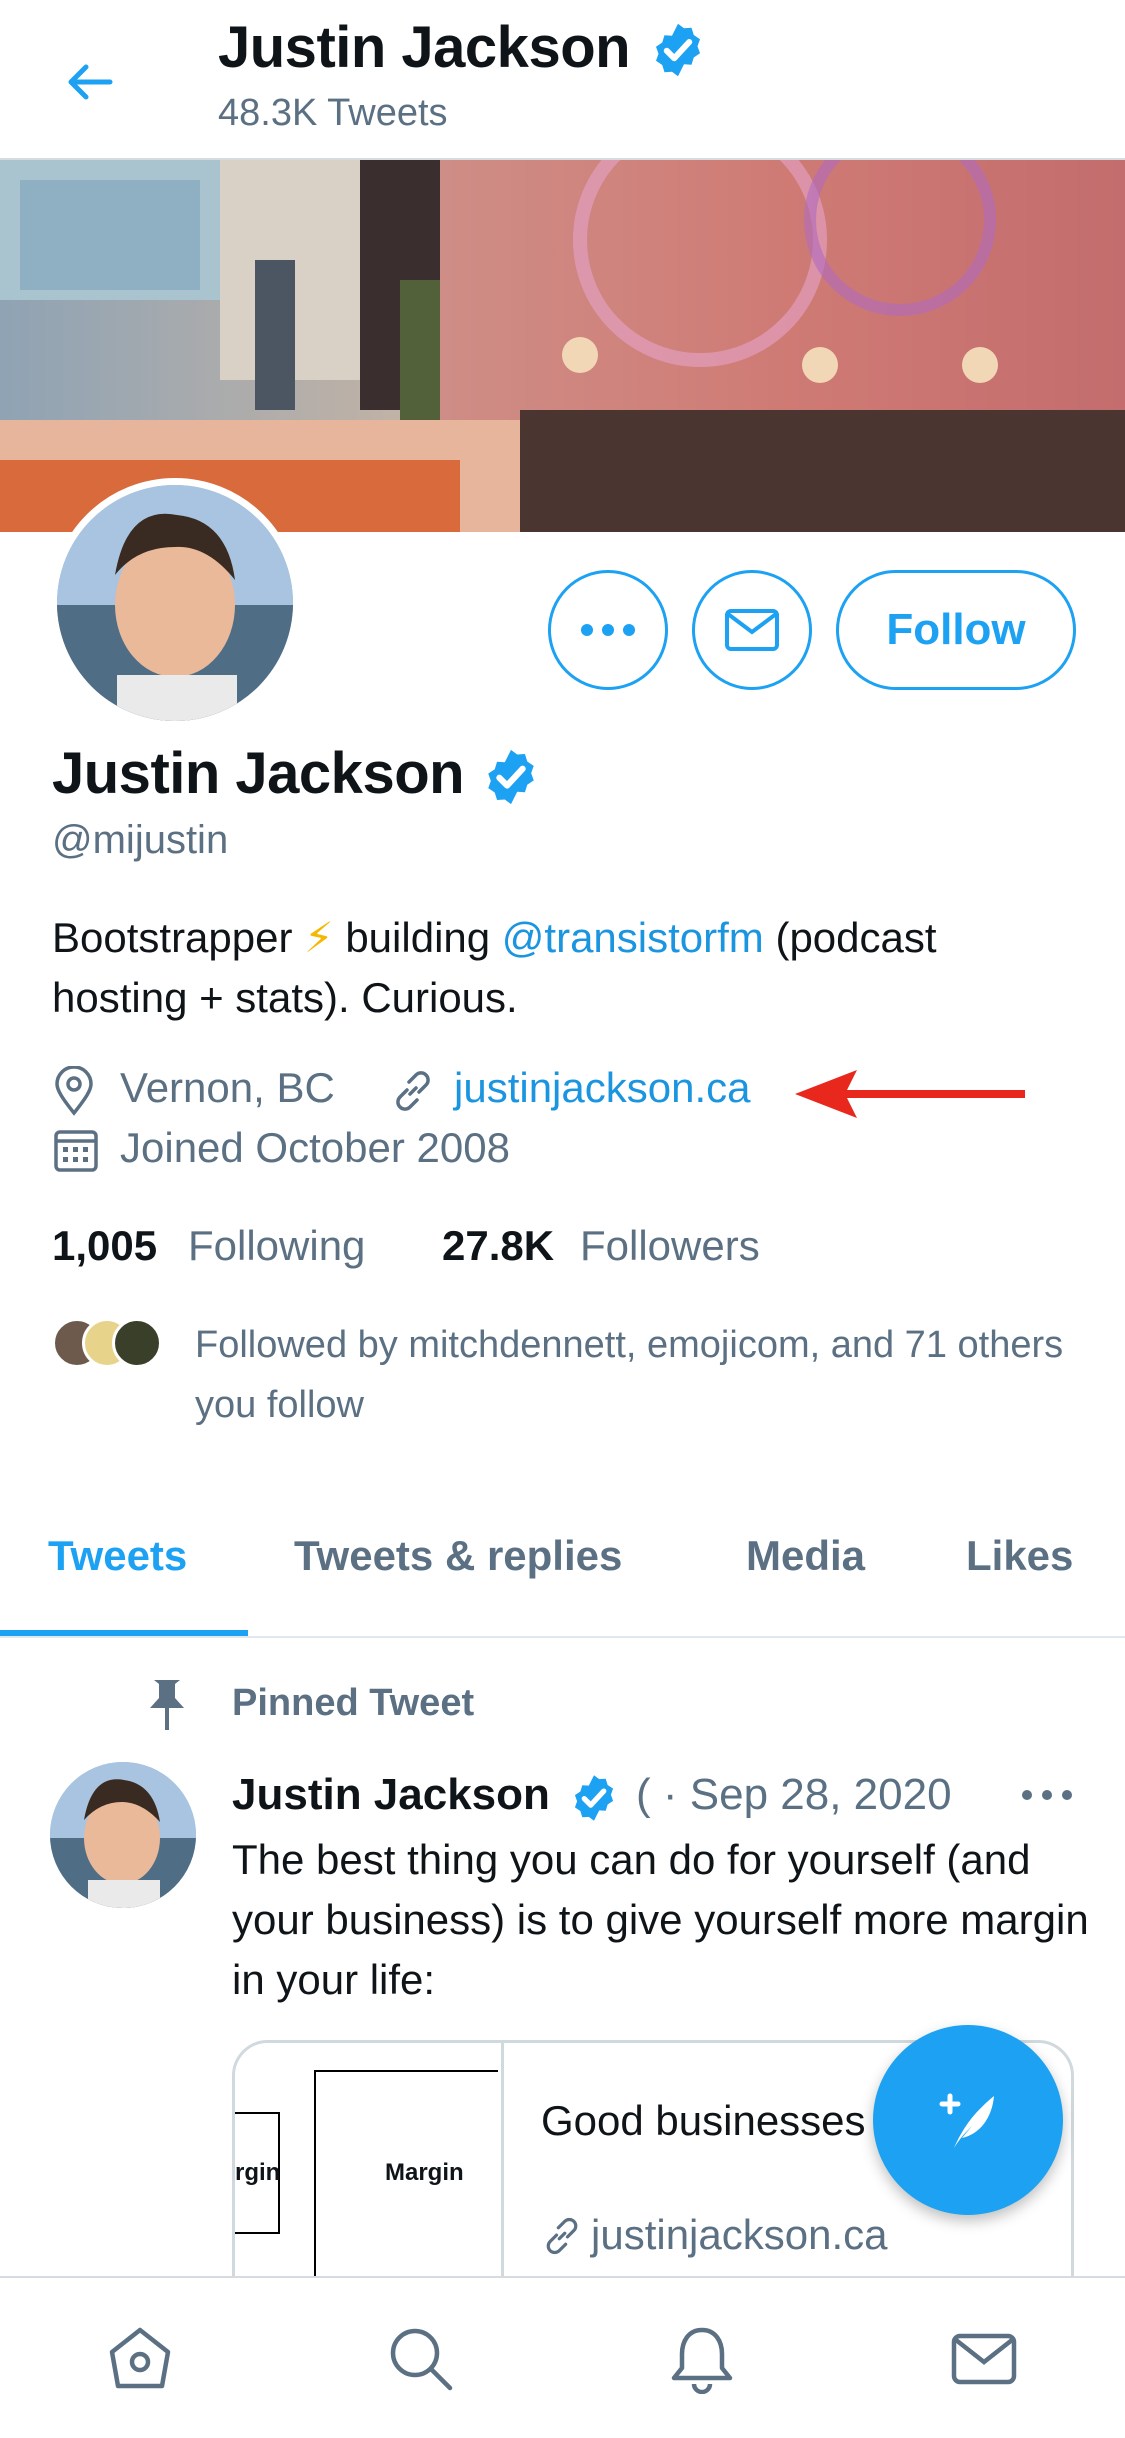 This screenshot has height=2438, width=1125. I want to click on more-options-button, so click(608, 630).